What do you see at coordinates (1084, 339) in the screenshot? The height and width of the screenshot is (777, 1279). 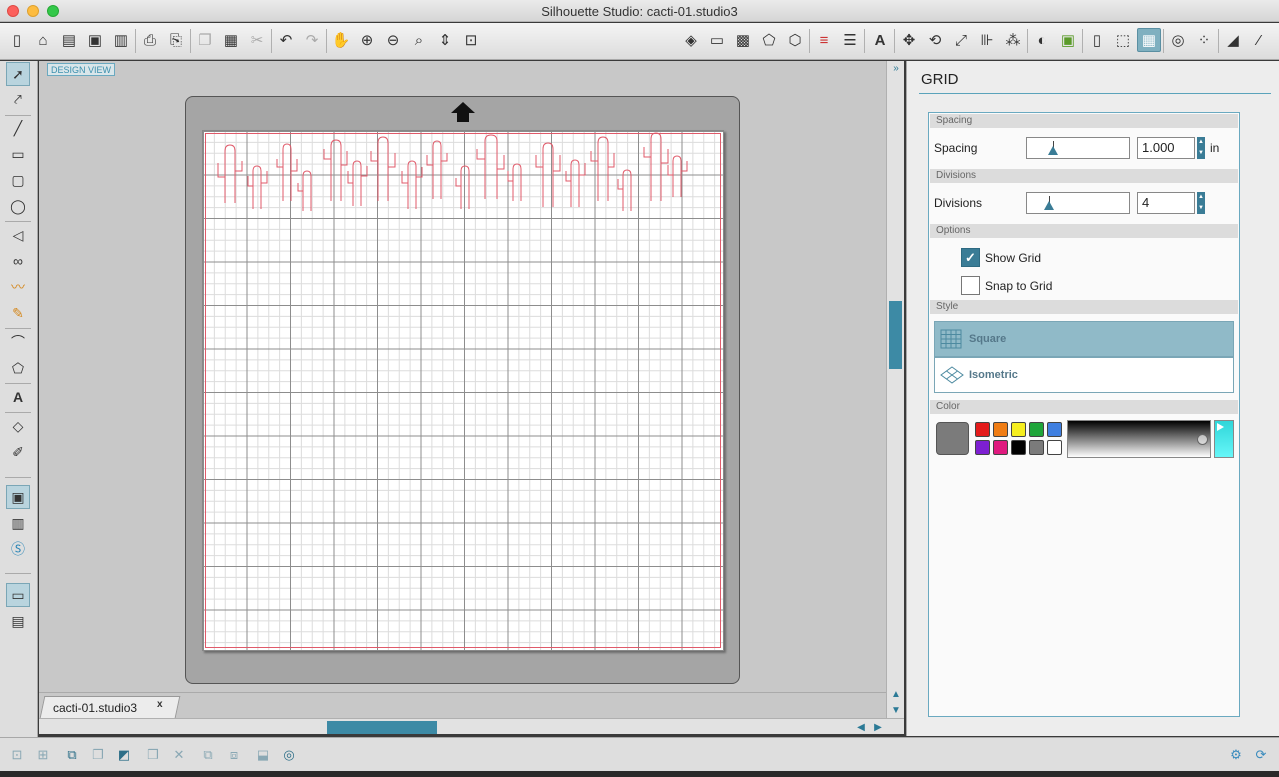 I see `style-square-button: Square` at bounding box center [1084, 339].